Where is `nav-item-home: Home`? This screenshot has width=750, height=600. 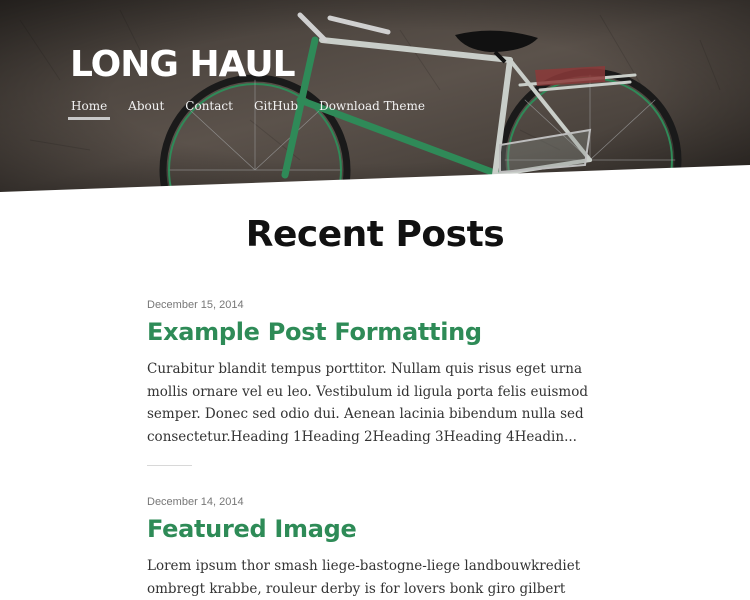
nav-item-home: Home is located at coordinates (89, 109).